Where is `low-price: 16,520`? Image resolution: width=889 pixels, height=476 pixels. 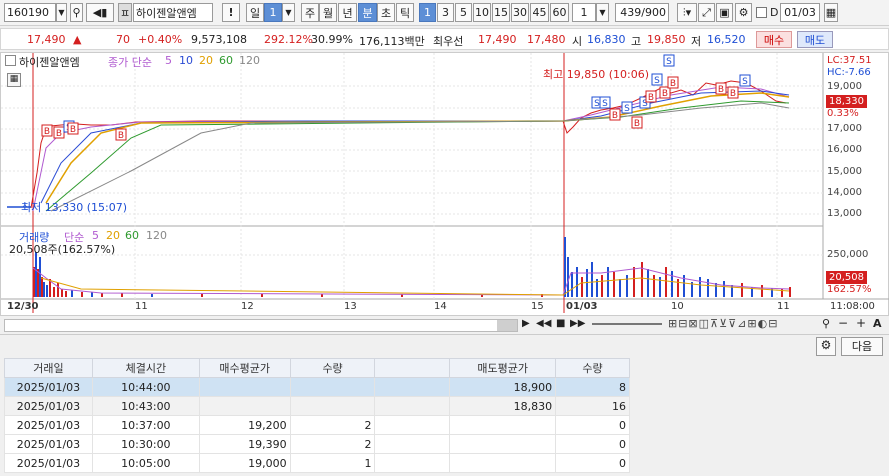 low-price: 16,520 is located at coordinates (726, 39).